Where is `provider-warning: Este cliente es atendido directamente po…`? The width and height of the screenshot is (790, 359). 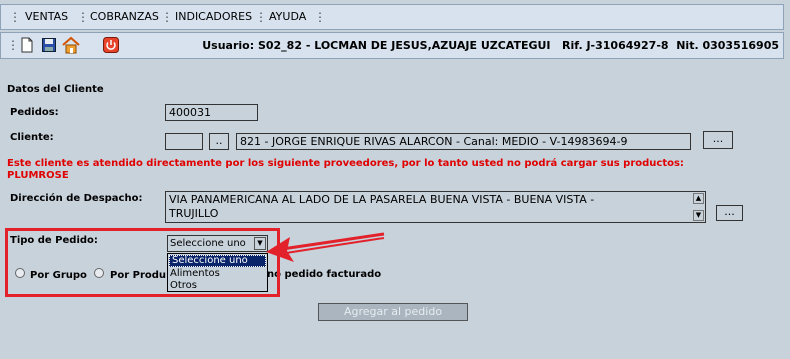
provider-warning: Este cliente es atendido directamente po… is located at coordinates (345, 170).